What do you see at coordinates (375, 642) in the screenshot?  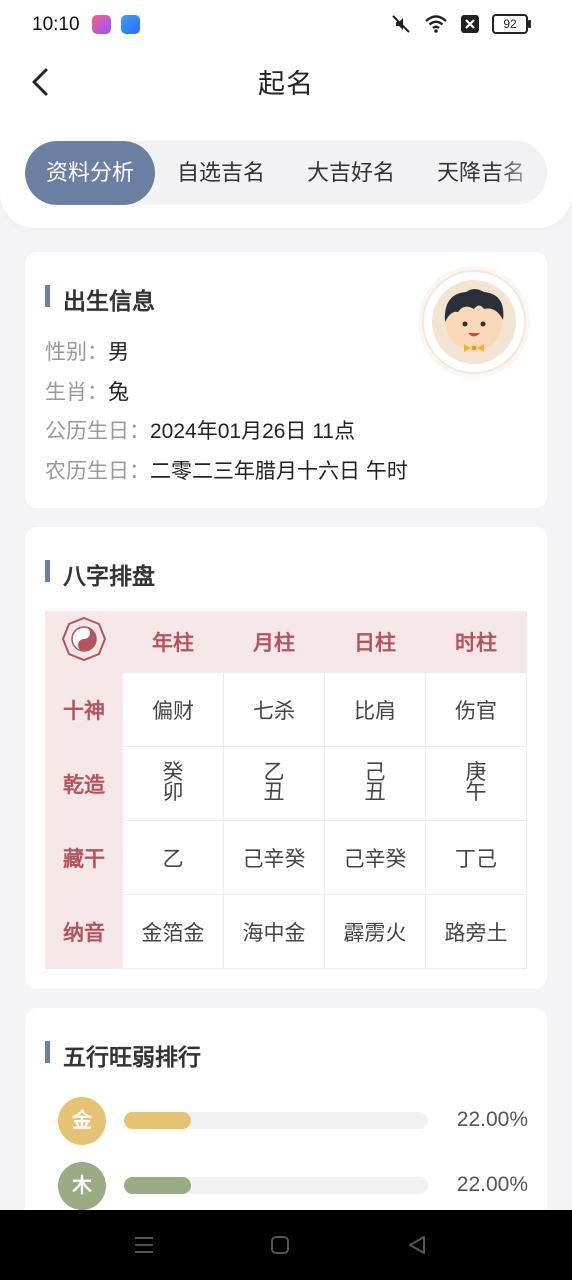 I see `column-header: 日柱` at bounding box center [375, 642].